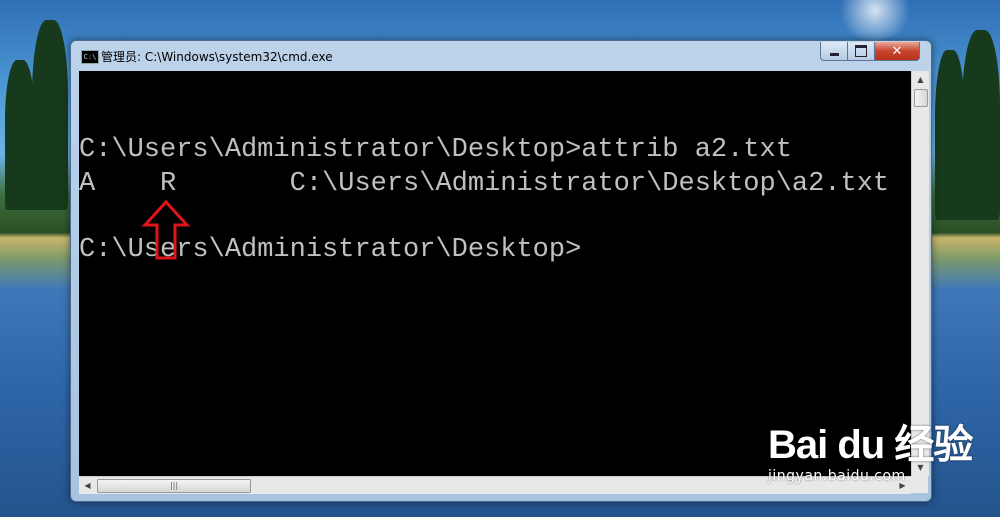 Image resolution: width=1000 pixels, height=517 pixels. I want to click on window-title: 管理员: C:\Windows\system32\cmd.exe, so click(217, 57).